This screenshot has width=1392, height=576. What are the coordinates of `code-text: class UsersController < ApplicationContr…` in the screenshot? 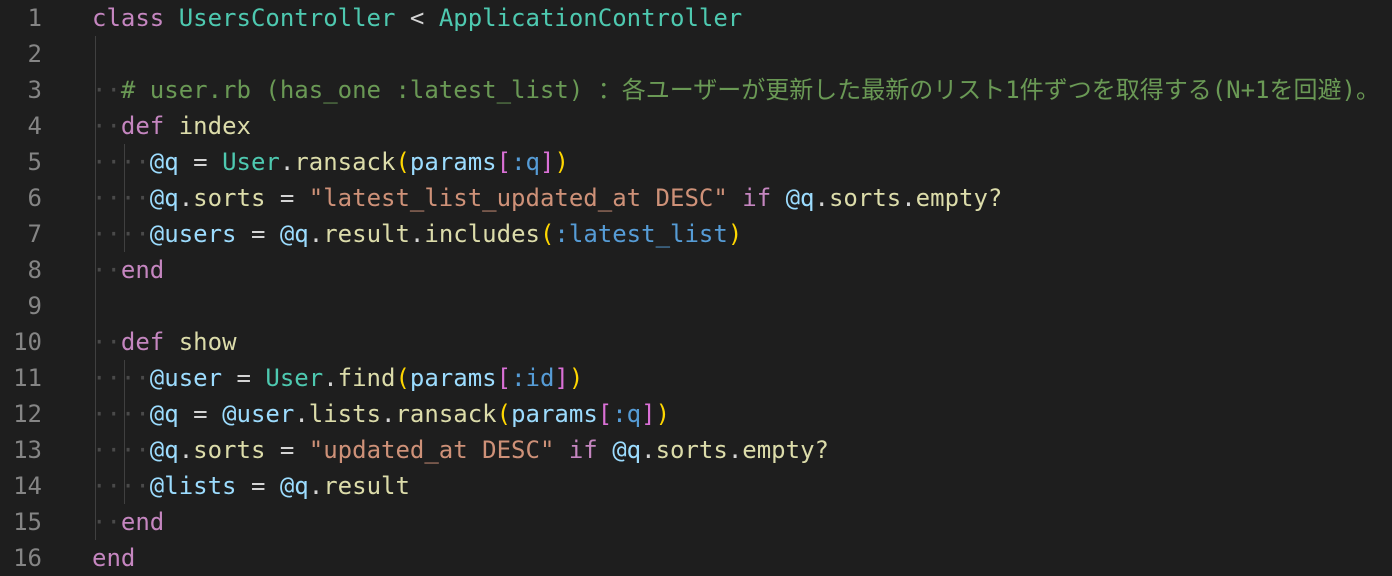 It's located at (417, 18).